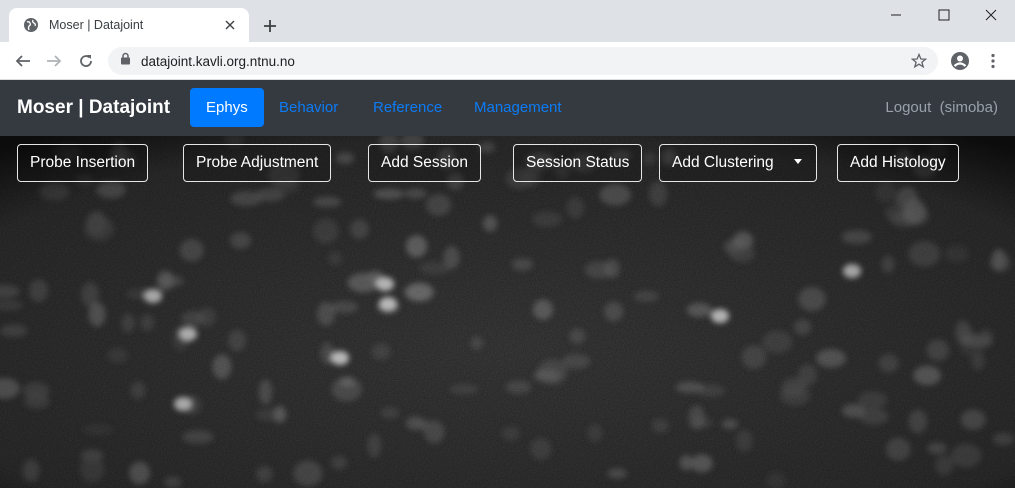 The width and height of the screenshot is (1015, 488). What do you see at coordinates (230, 25) in the screenshot?
I see `close-icon` at bounding box center [230, 25].